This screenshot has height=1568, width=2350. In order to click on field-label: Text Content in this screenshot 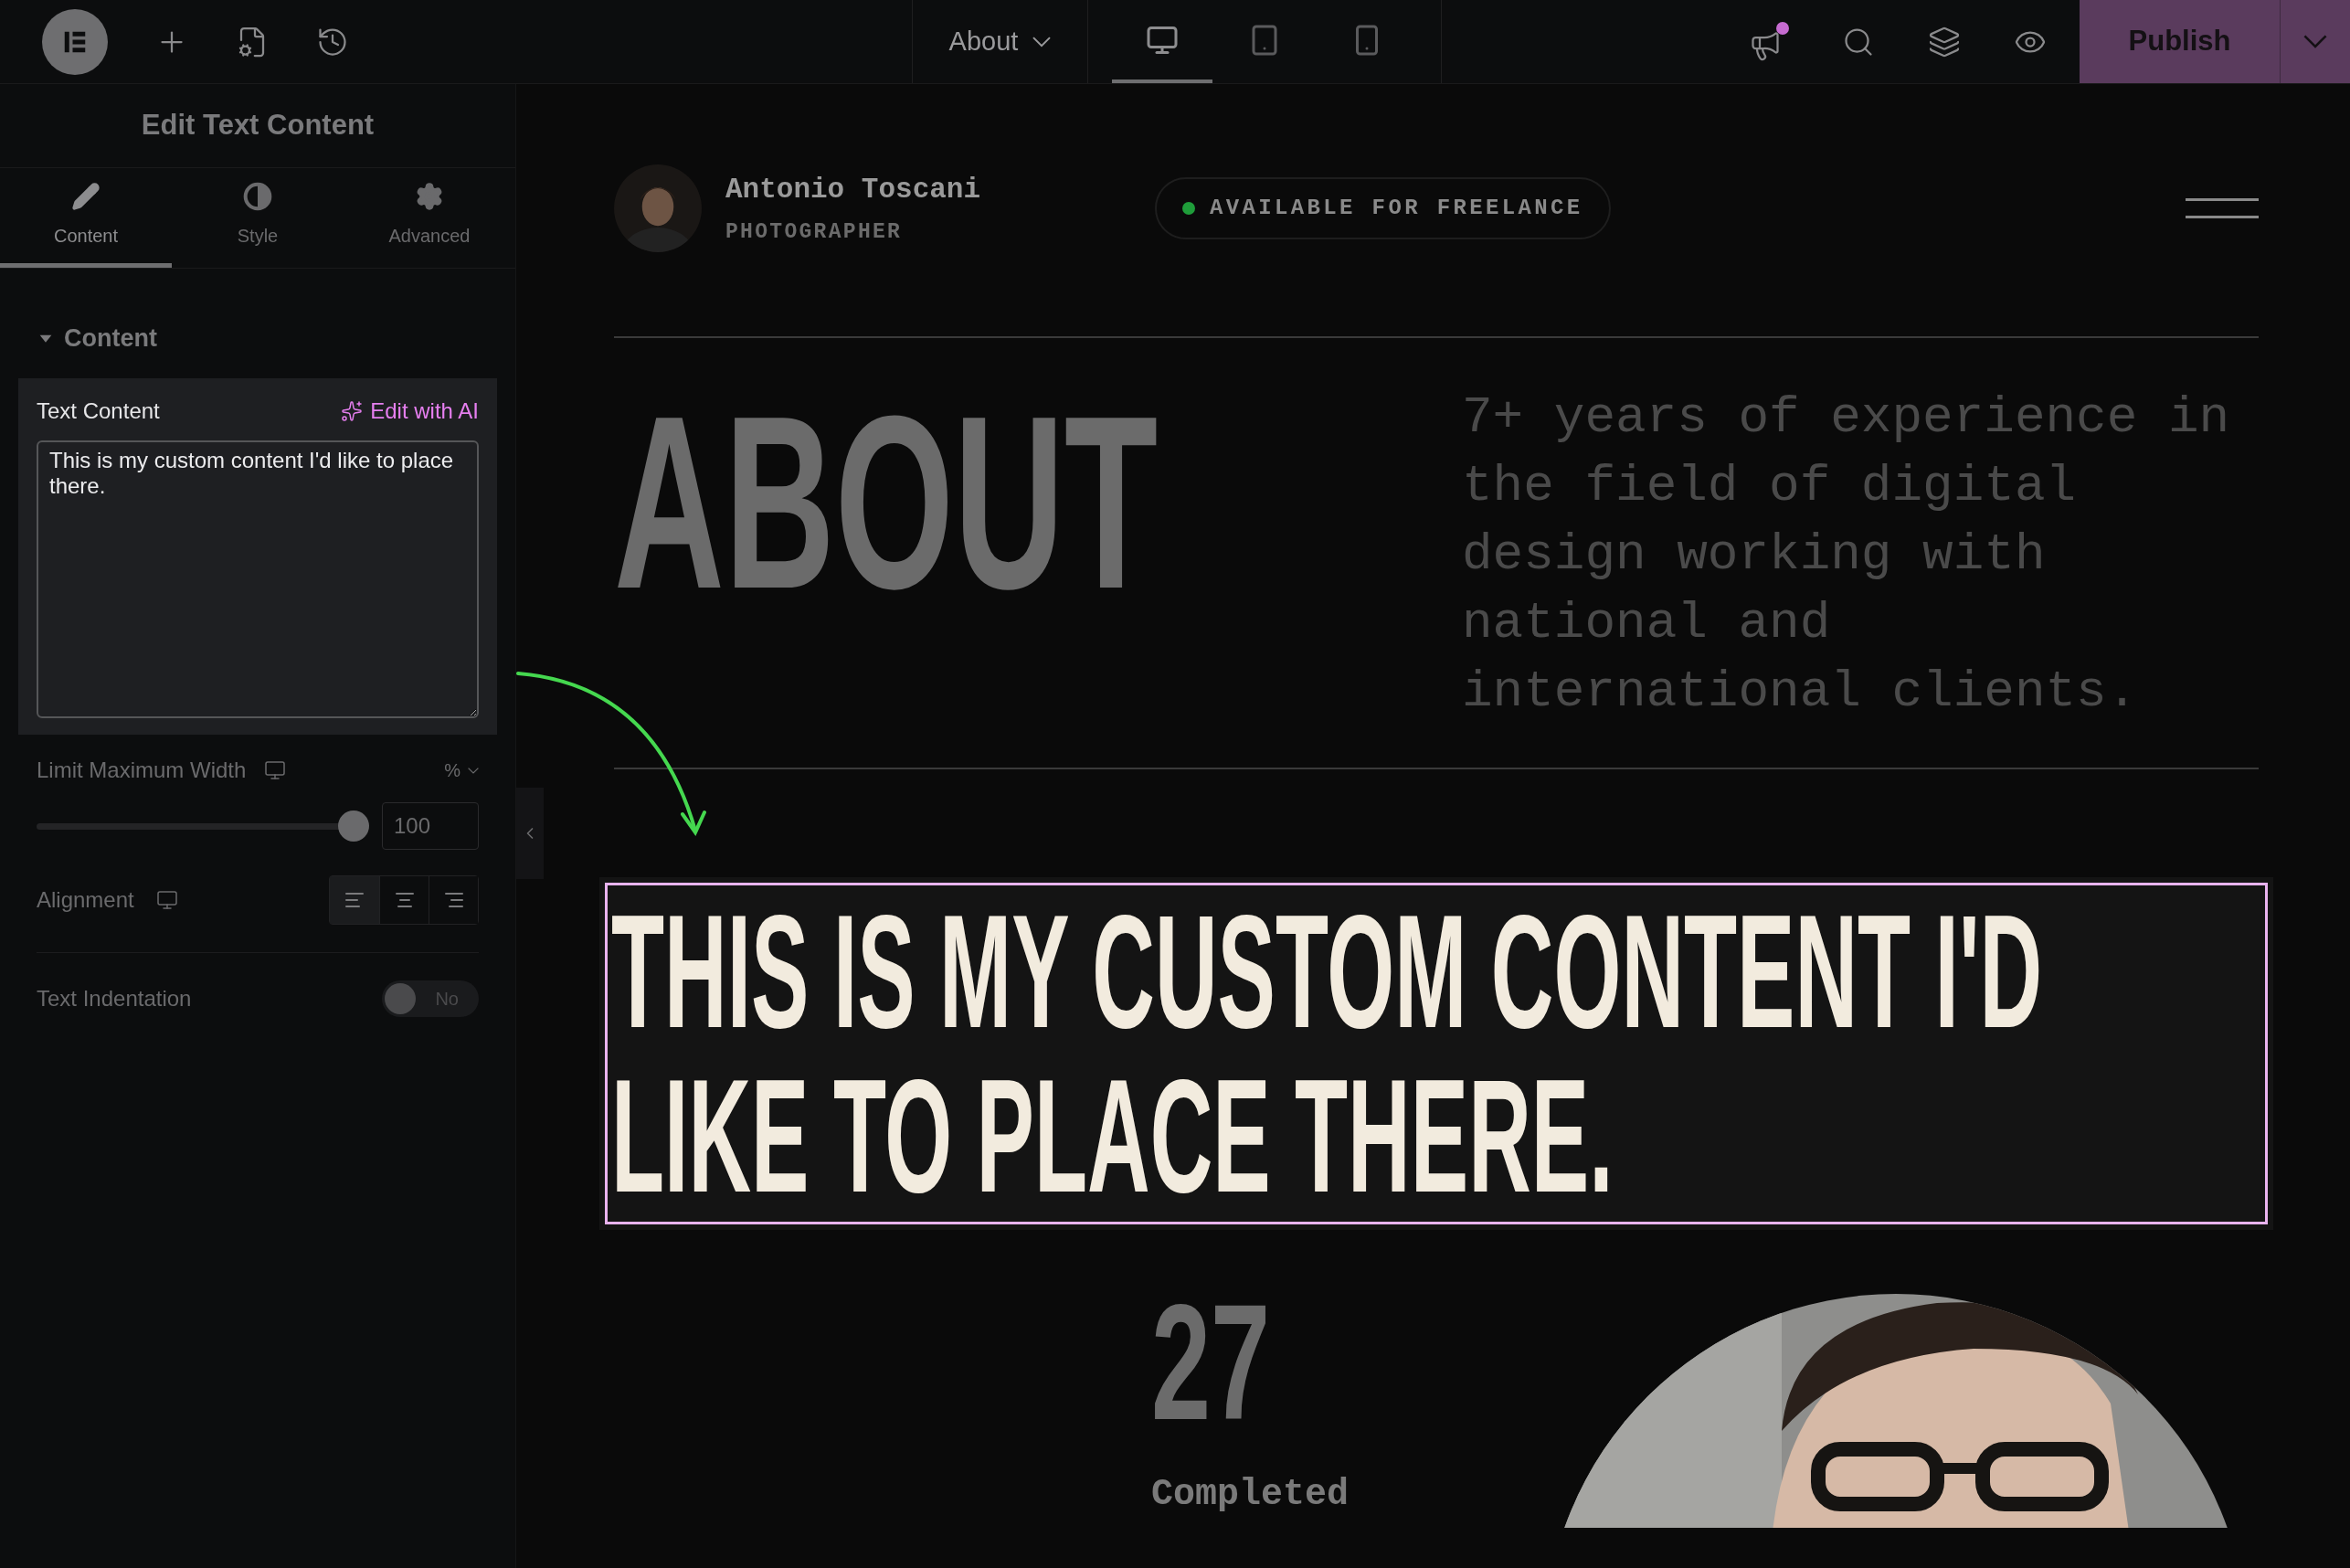, I will do `click(99, 411)`.